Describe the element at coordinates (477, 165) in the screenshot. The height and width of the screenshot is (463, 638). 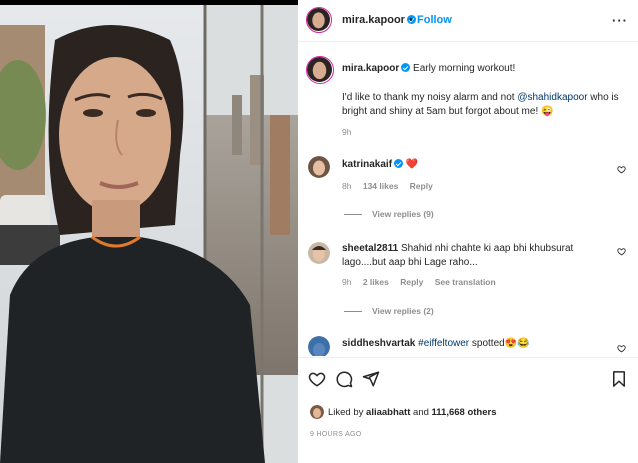
I see `comment-text: katrinakaif ❤️` at that location.